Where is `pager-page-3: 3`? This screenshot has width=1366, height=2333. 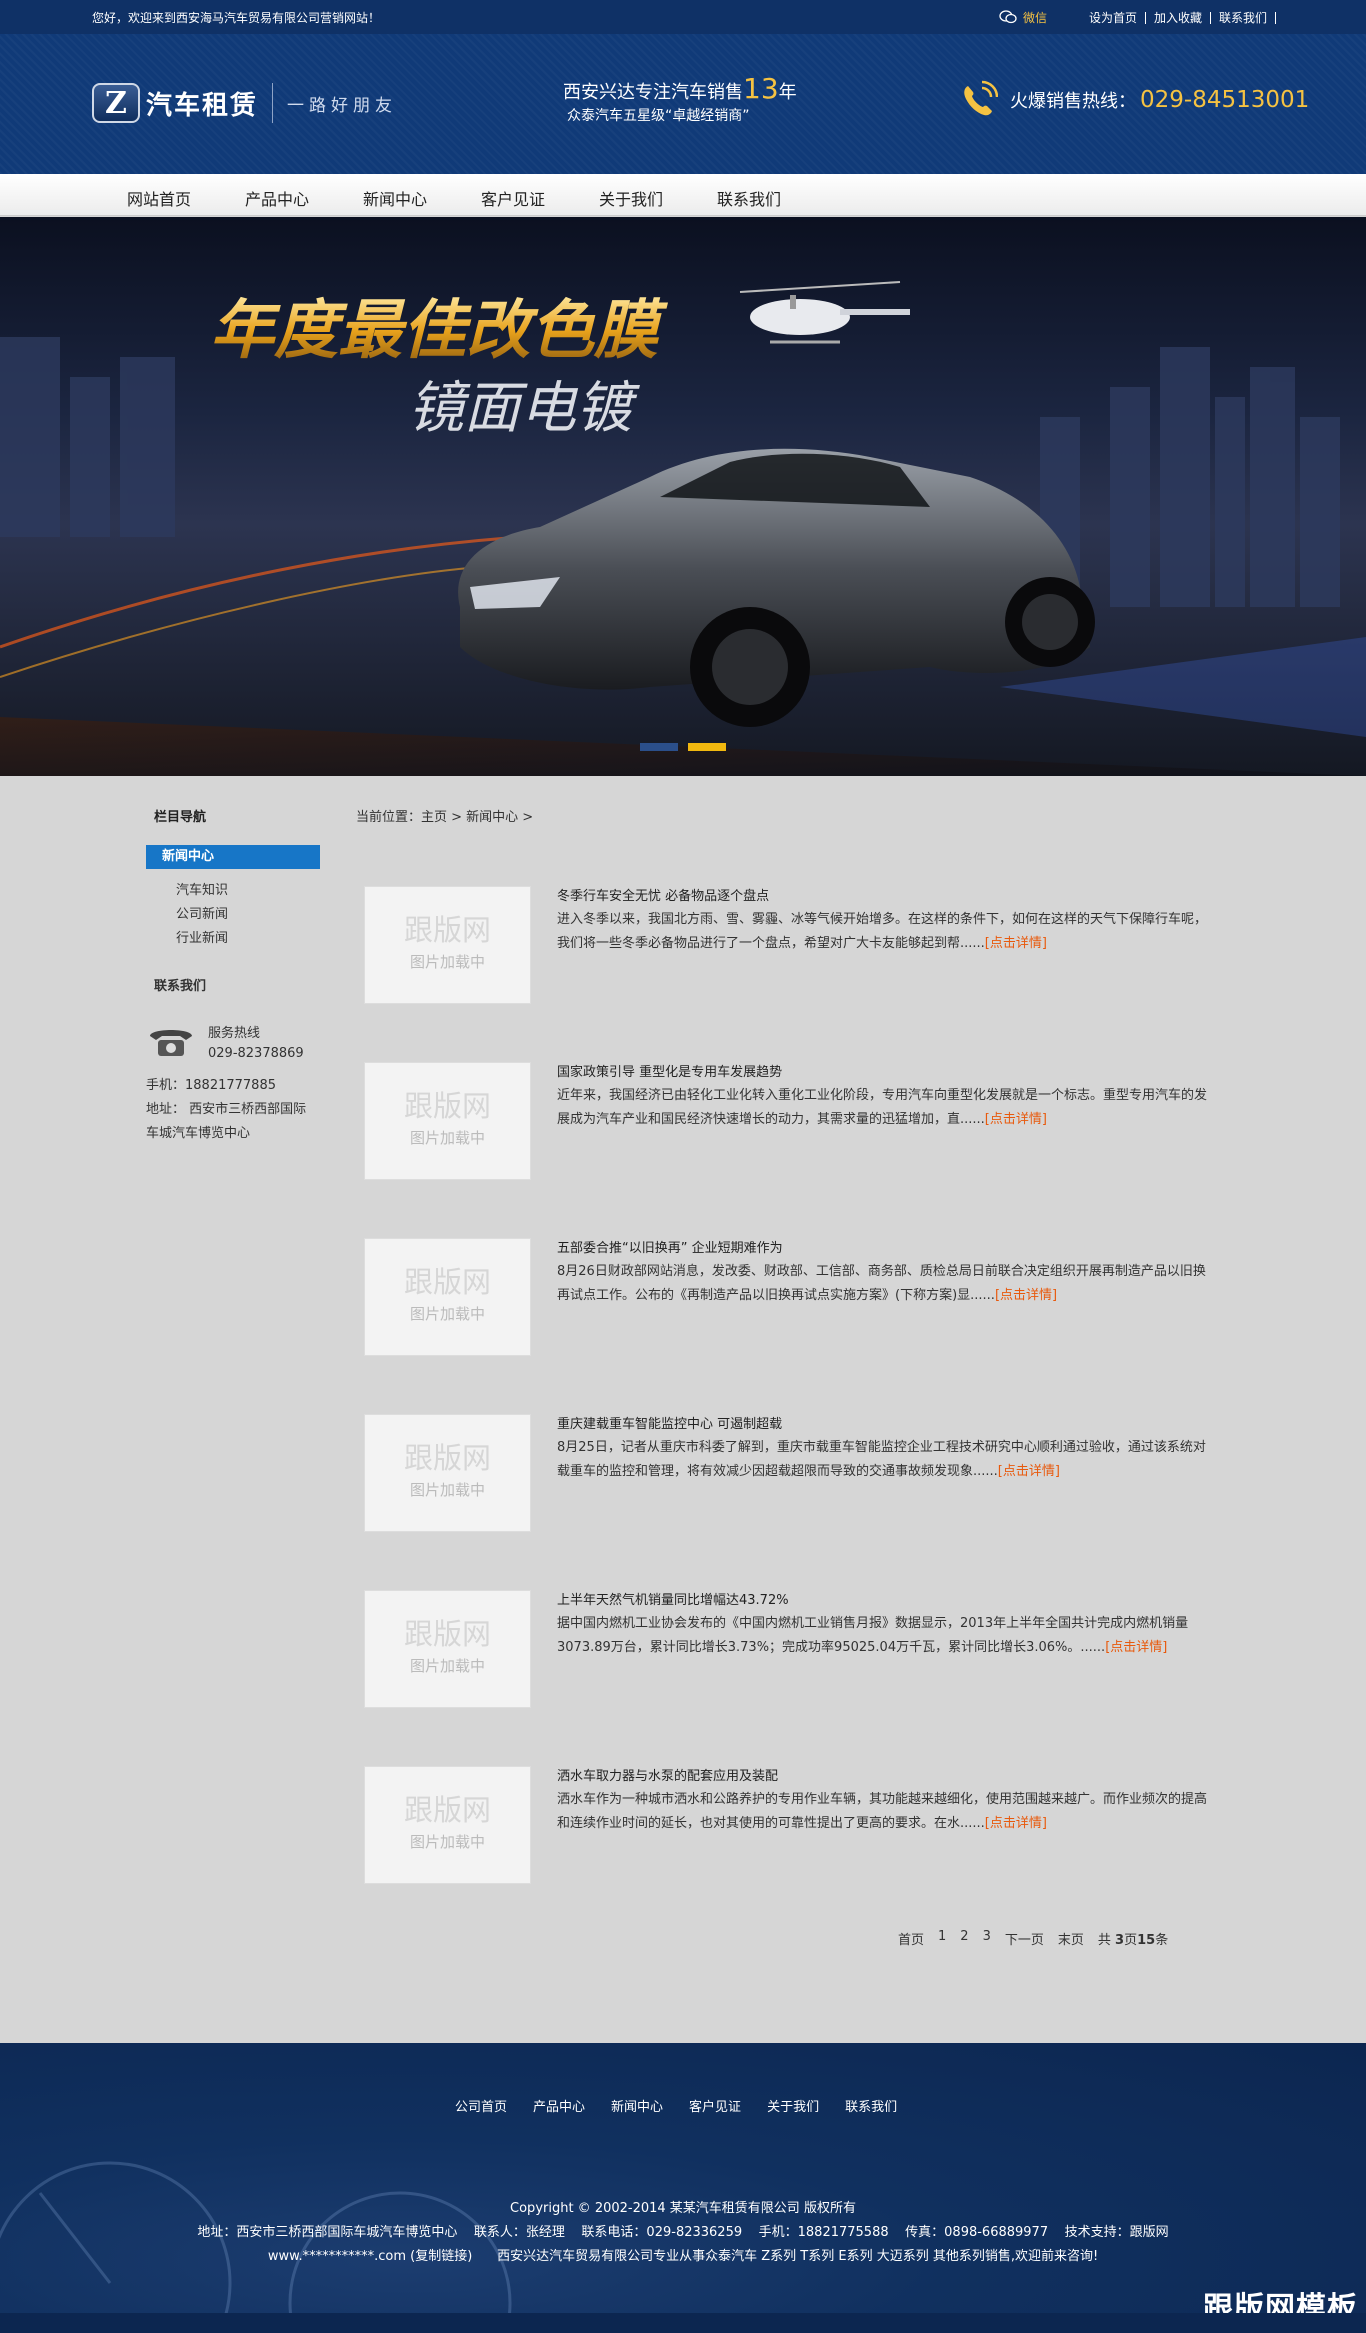 pager-page-3: 3 is located at coordinates (987, 1938).